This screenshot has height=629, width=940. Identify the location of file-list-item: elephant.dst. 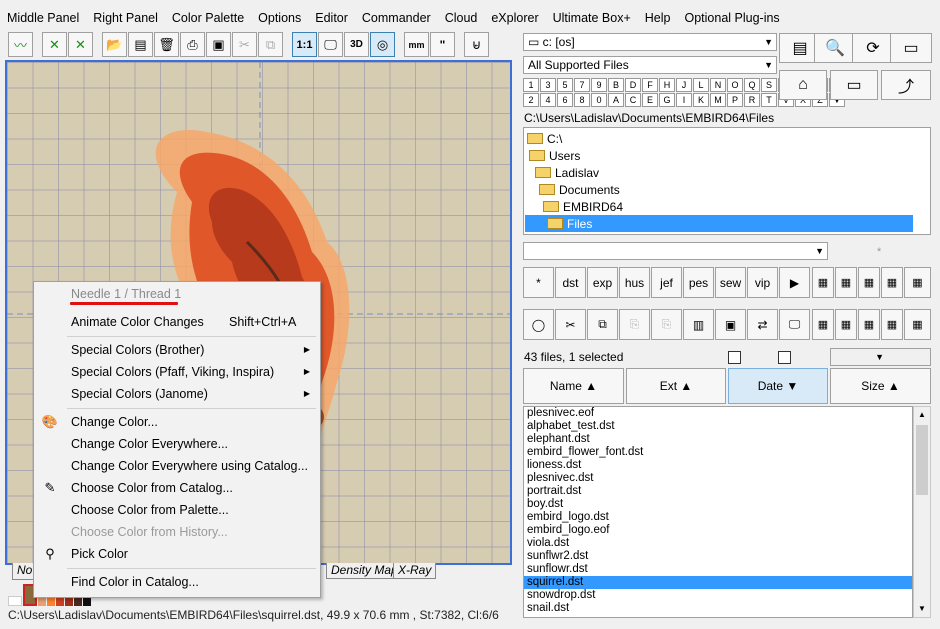
(718, 439).